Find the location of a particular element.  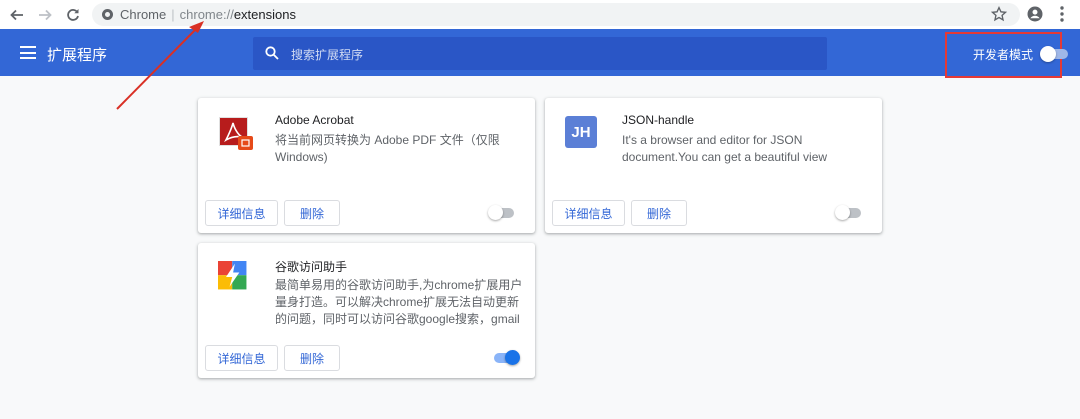

url-text: Chrome | chrome://extensions is located at coordinates (208, 14).